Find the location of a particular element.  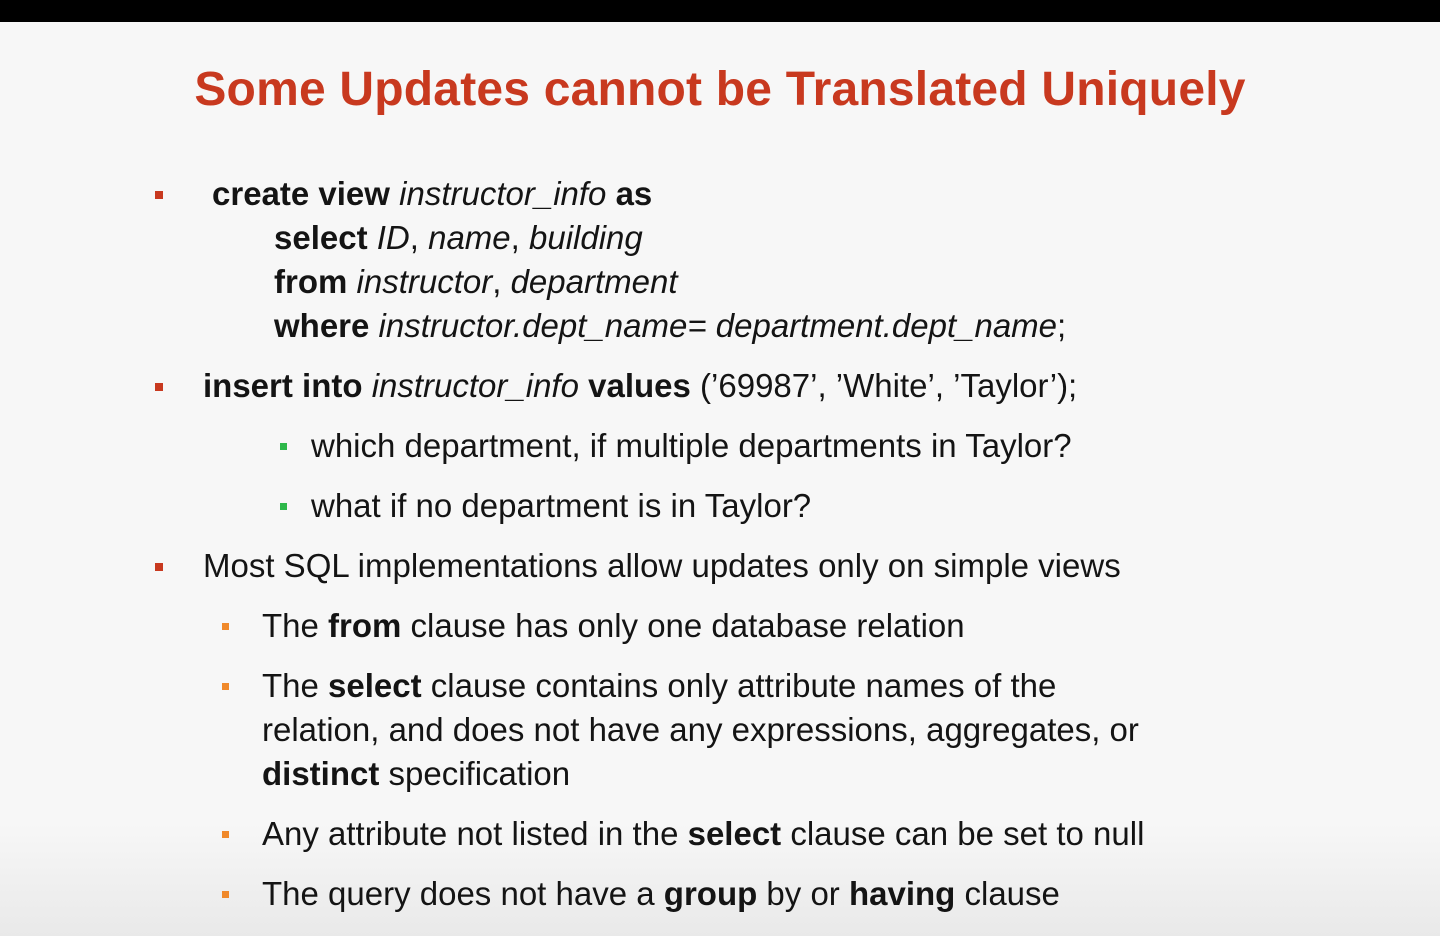

keyword: values is located at coordinates (639, 385).